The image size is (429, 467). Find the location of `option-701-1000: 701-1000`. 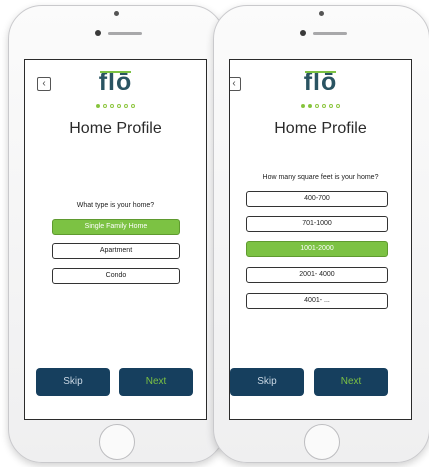

option-701-1000: 701-1000 is located at coordinates (317, 224).